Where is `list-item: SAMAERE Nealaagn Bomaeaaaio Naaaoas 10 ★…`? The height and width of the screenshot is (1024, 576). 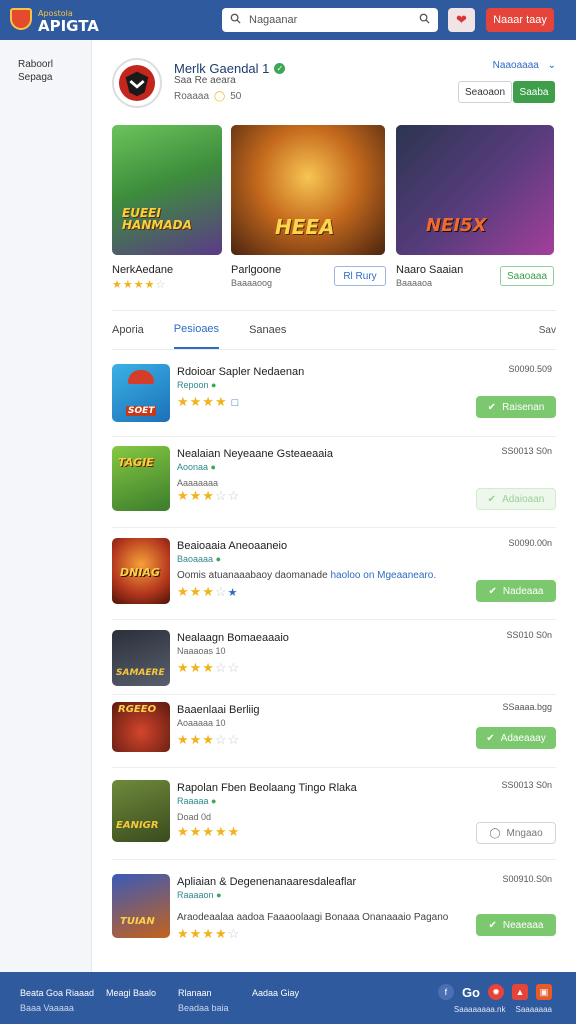 list-item: SAMAERE Nealaagn Bomaeaaaio Naaaoas 10 ★… is located at coordinates (334, 662).